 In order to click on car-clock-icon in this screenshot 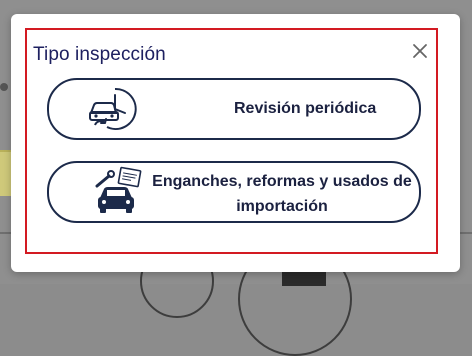, I will do `click(111, 109)`.